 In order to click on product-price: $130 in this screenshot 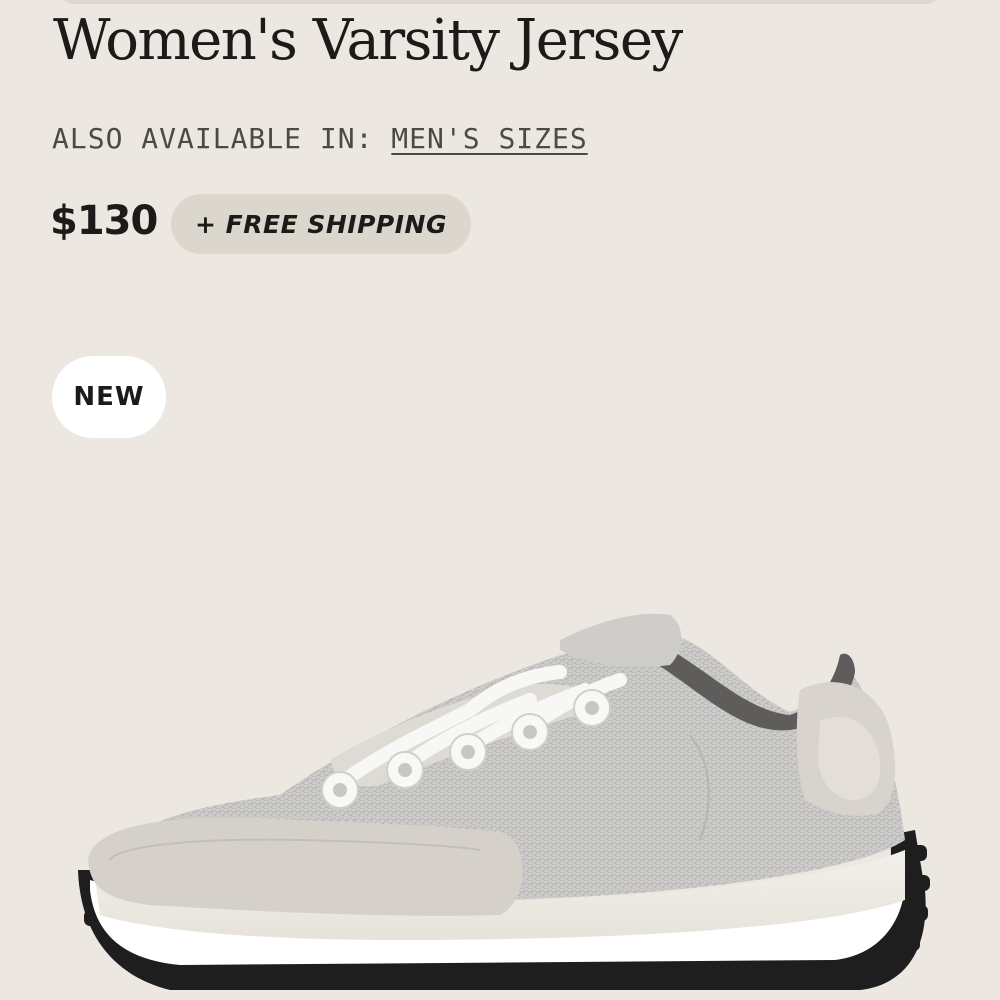, I will do `click(104, 221)`.